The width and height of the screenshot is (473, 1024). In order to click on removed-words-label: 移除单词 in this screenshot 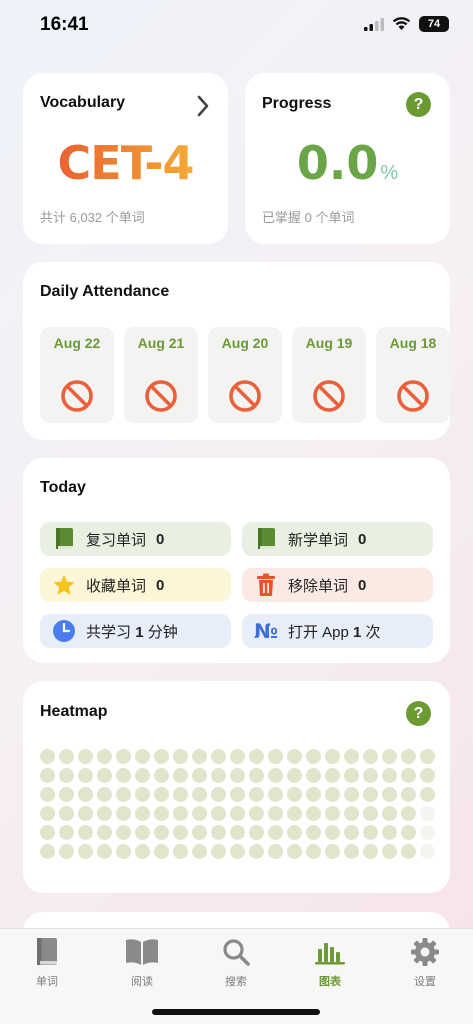, I will do `click(318, 586)`.